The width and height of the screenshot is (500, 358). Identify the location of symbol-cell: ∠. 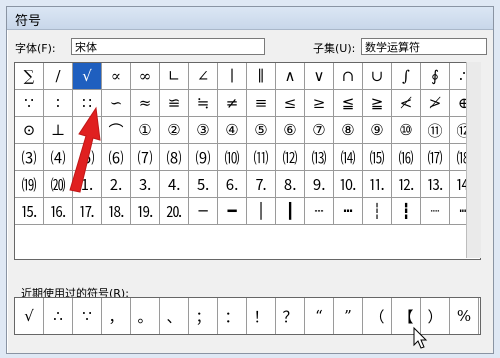
(203, 76).